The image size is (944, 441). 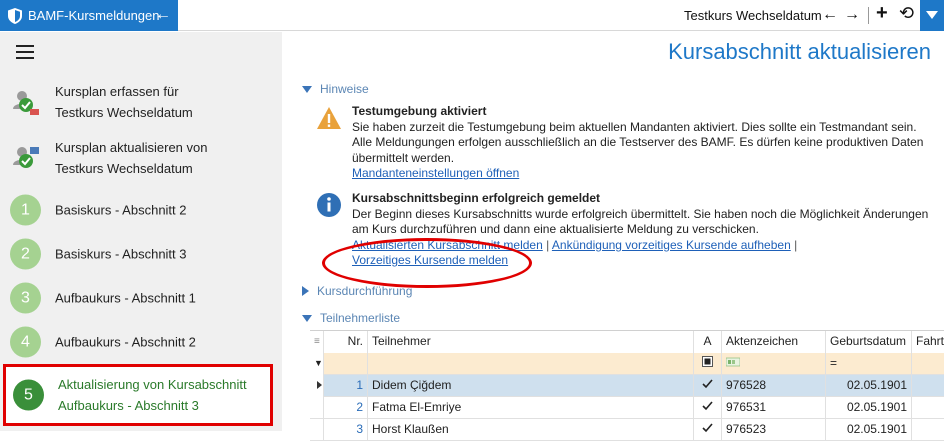 I want to click on brand-area: BAMF-Kursmeldungen ←, so click(x=89, y=15).